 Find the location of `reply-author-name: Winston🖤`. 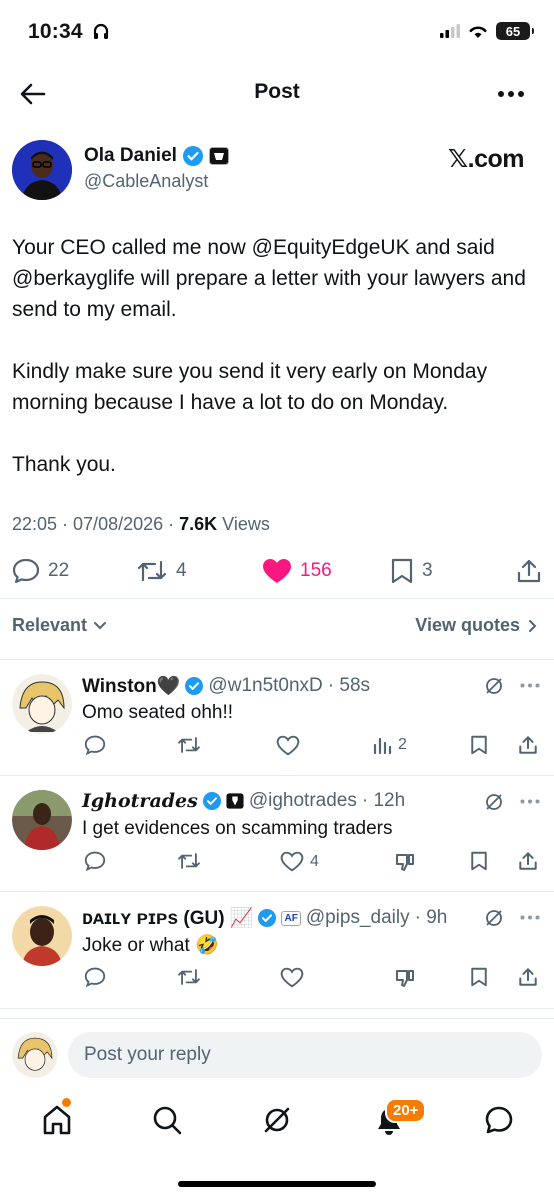

reply-author-name: Winston🖤 is located at coordinates (131, 686).